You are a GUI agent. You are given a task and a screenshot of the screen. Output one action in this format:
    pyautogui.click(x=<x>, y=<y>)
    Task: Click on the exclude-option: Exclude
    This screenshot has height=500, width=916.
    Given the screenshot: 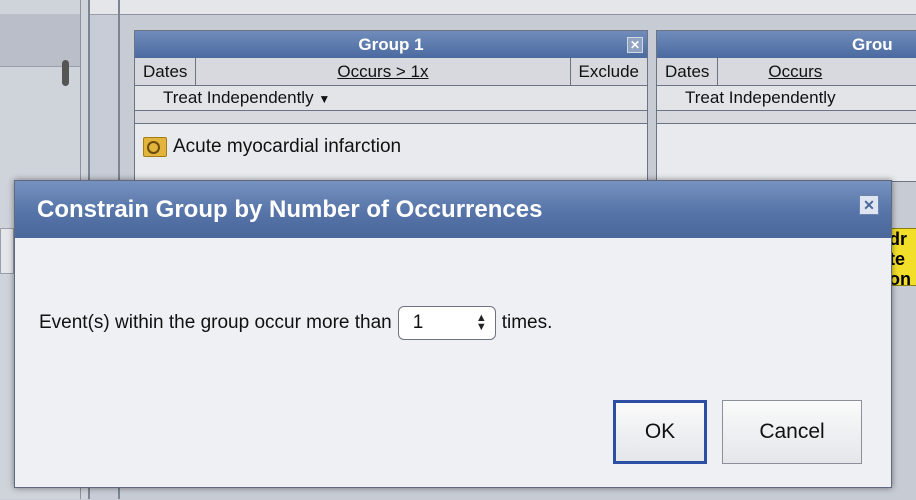 What is the action you would take?
    pyautogui.click(x=609, y=71)
    